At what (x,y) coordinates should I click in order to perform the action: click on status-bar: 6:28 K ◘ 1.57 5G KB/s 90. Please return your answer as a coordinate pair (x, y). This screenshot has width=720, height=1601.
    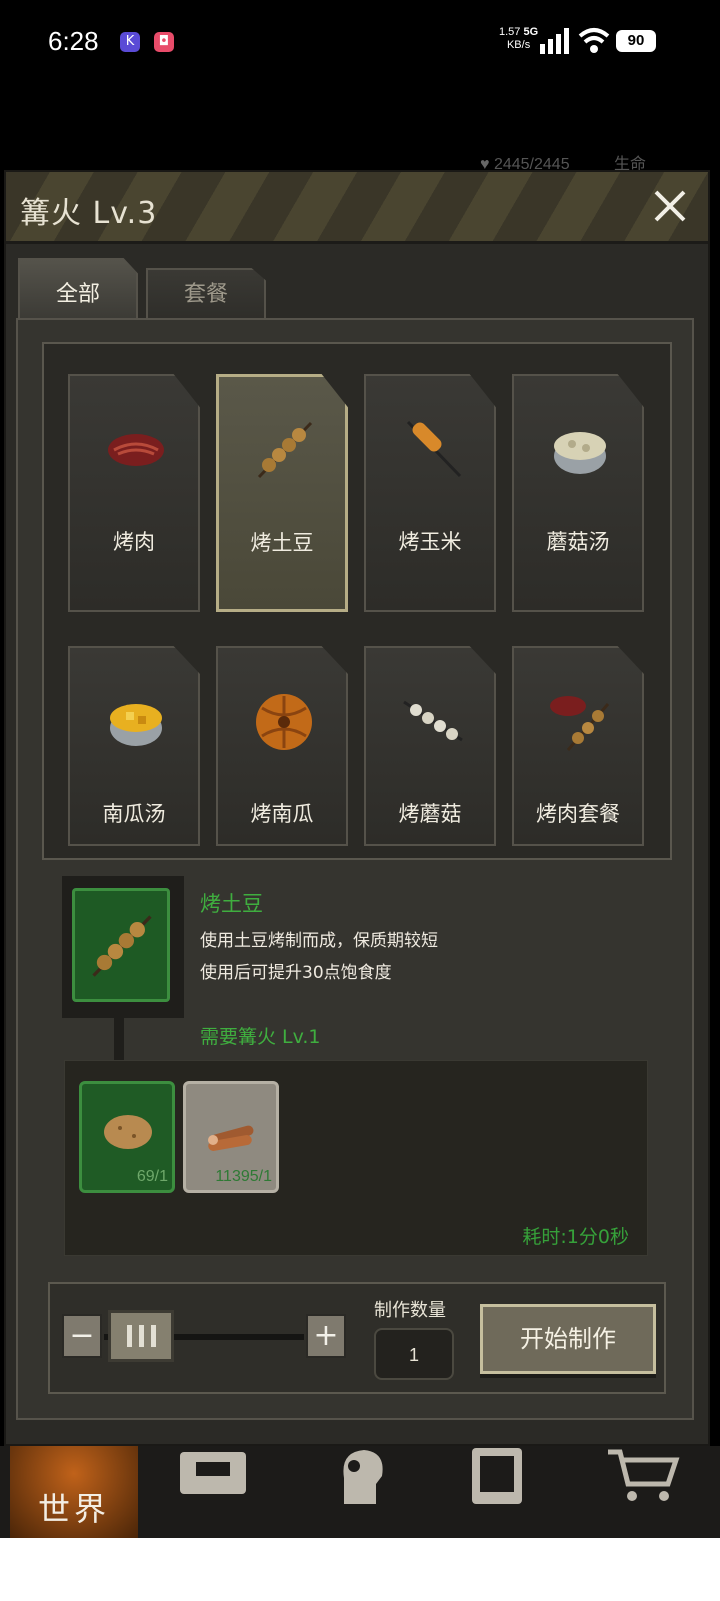
    Looking at the image, I should click on (360, 45).